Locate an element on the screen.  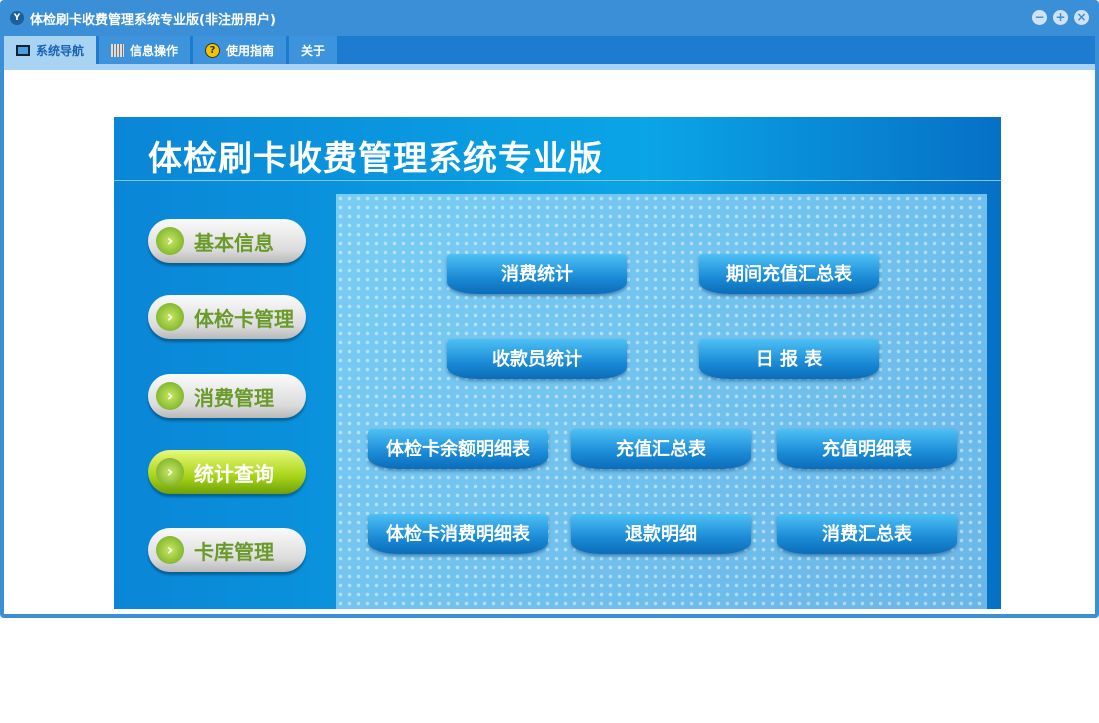
app-logo-icon: Y is located at coordinates (17, 18).